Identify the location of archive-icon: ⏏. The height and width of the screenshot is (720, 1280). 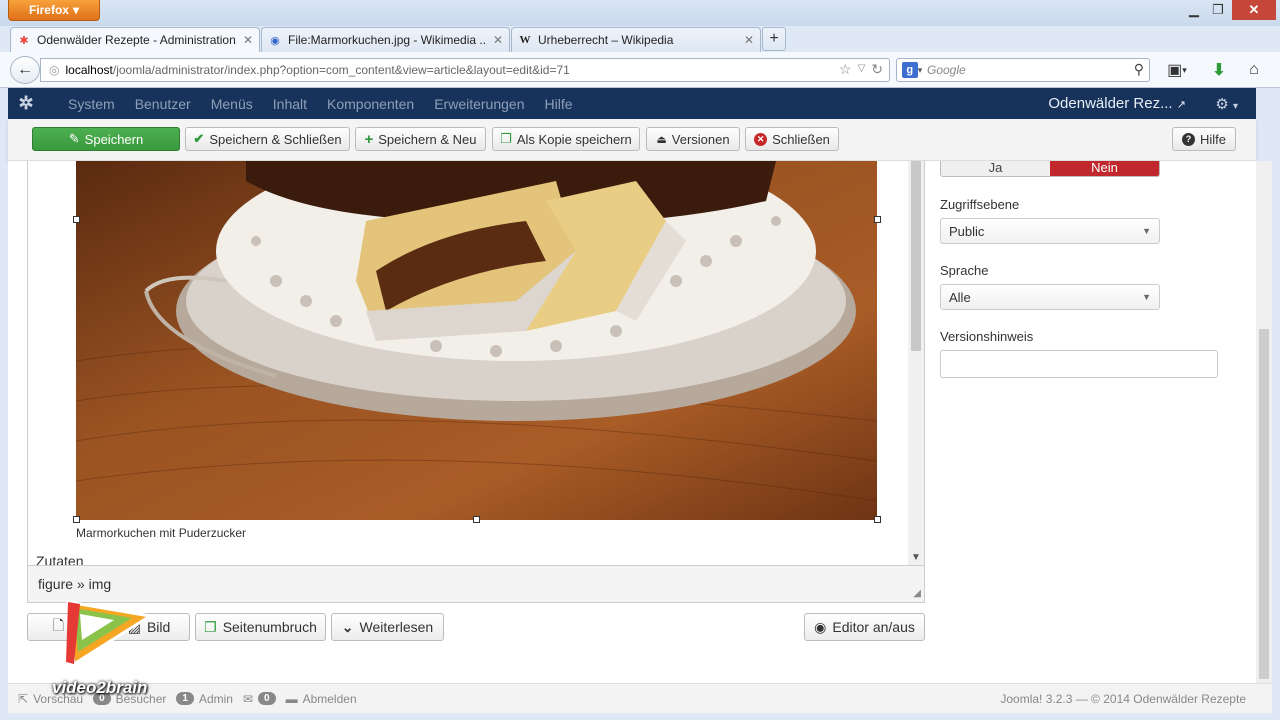
(661, 139).